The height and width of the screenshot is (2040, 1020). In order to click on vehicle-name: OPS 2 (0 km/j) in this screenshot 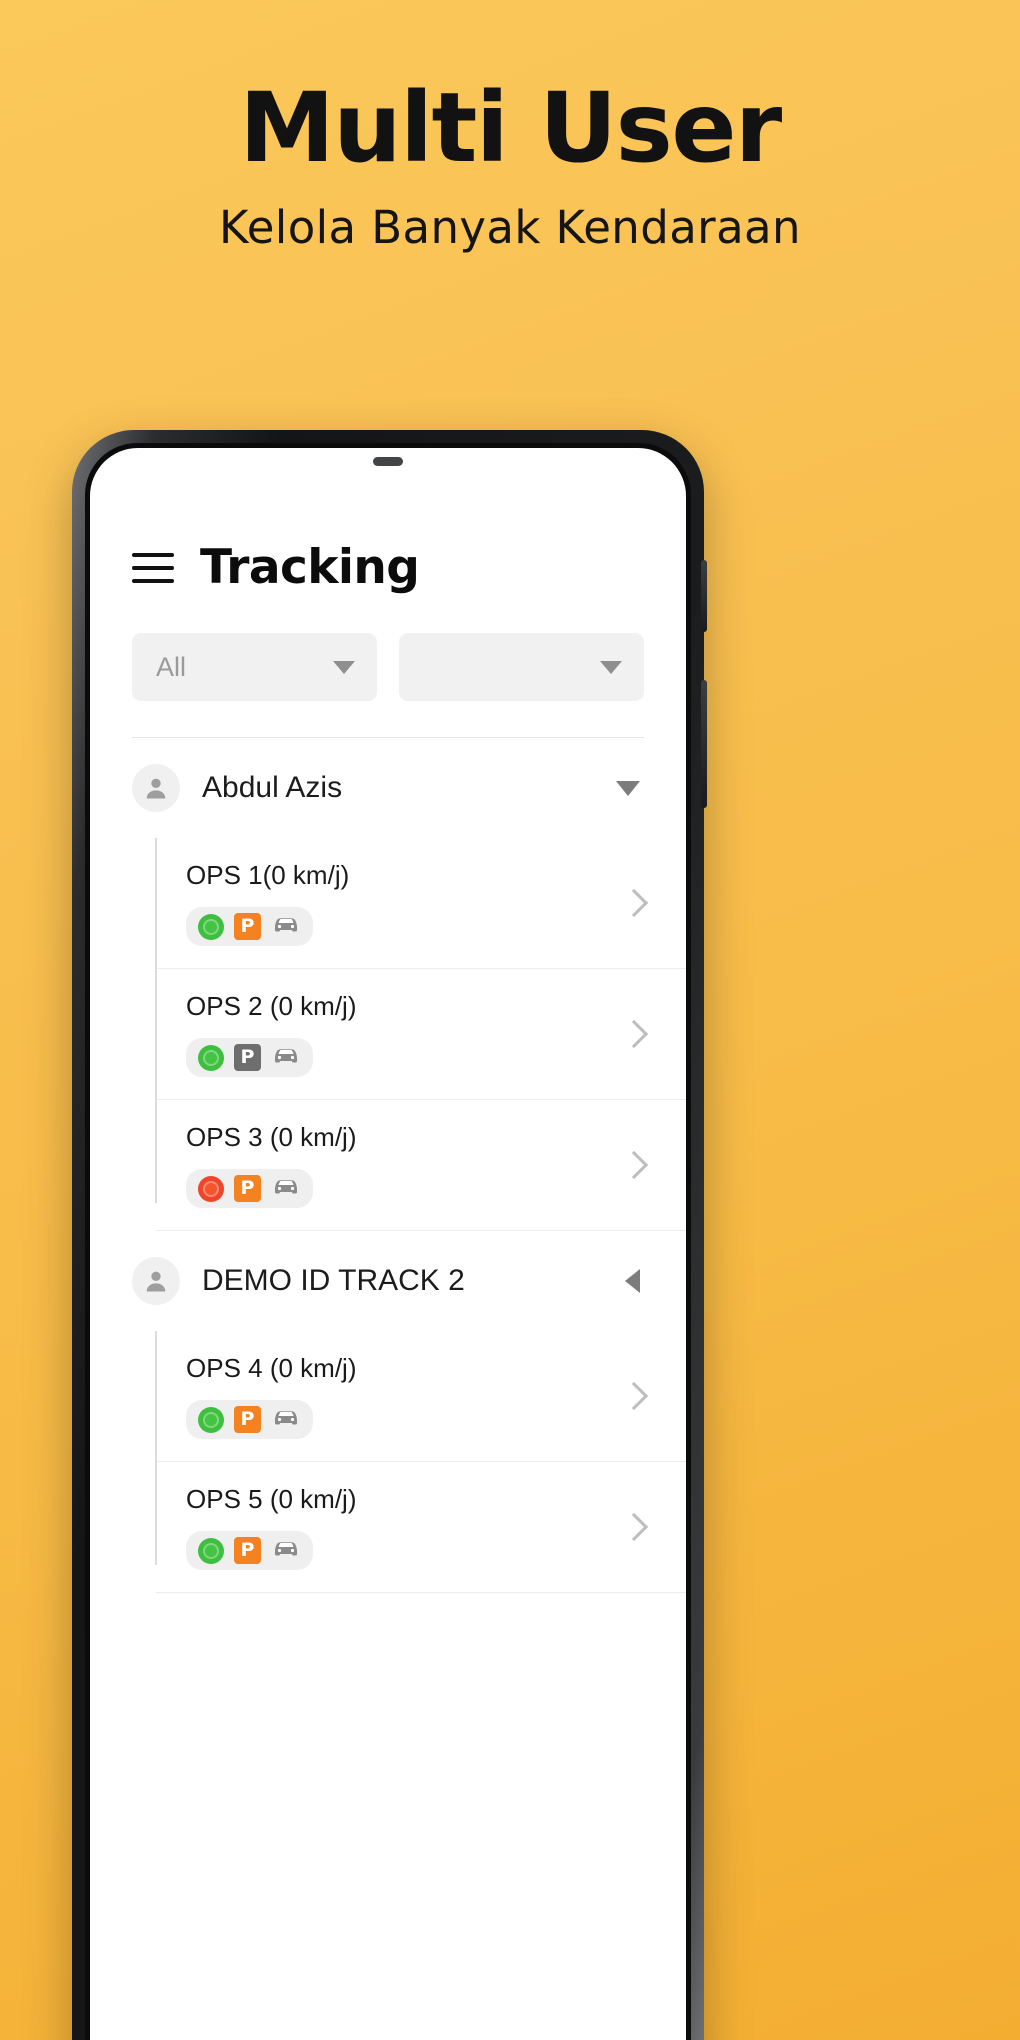, I will do `click(271, 1006)`.